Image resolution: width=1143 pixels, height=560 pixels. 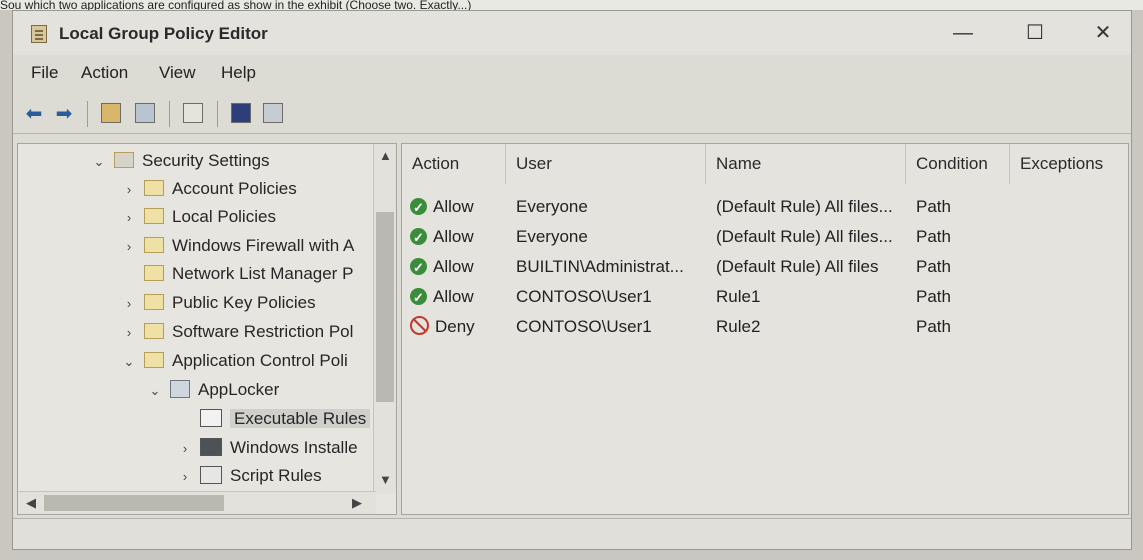 What do you see at coordinates (235, 361) in the screenshot?
I see `tree-item-application-control: ⌄ Application Control Poli` at bounding box center [235, 361].